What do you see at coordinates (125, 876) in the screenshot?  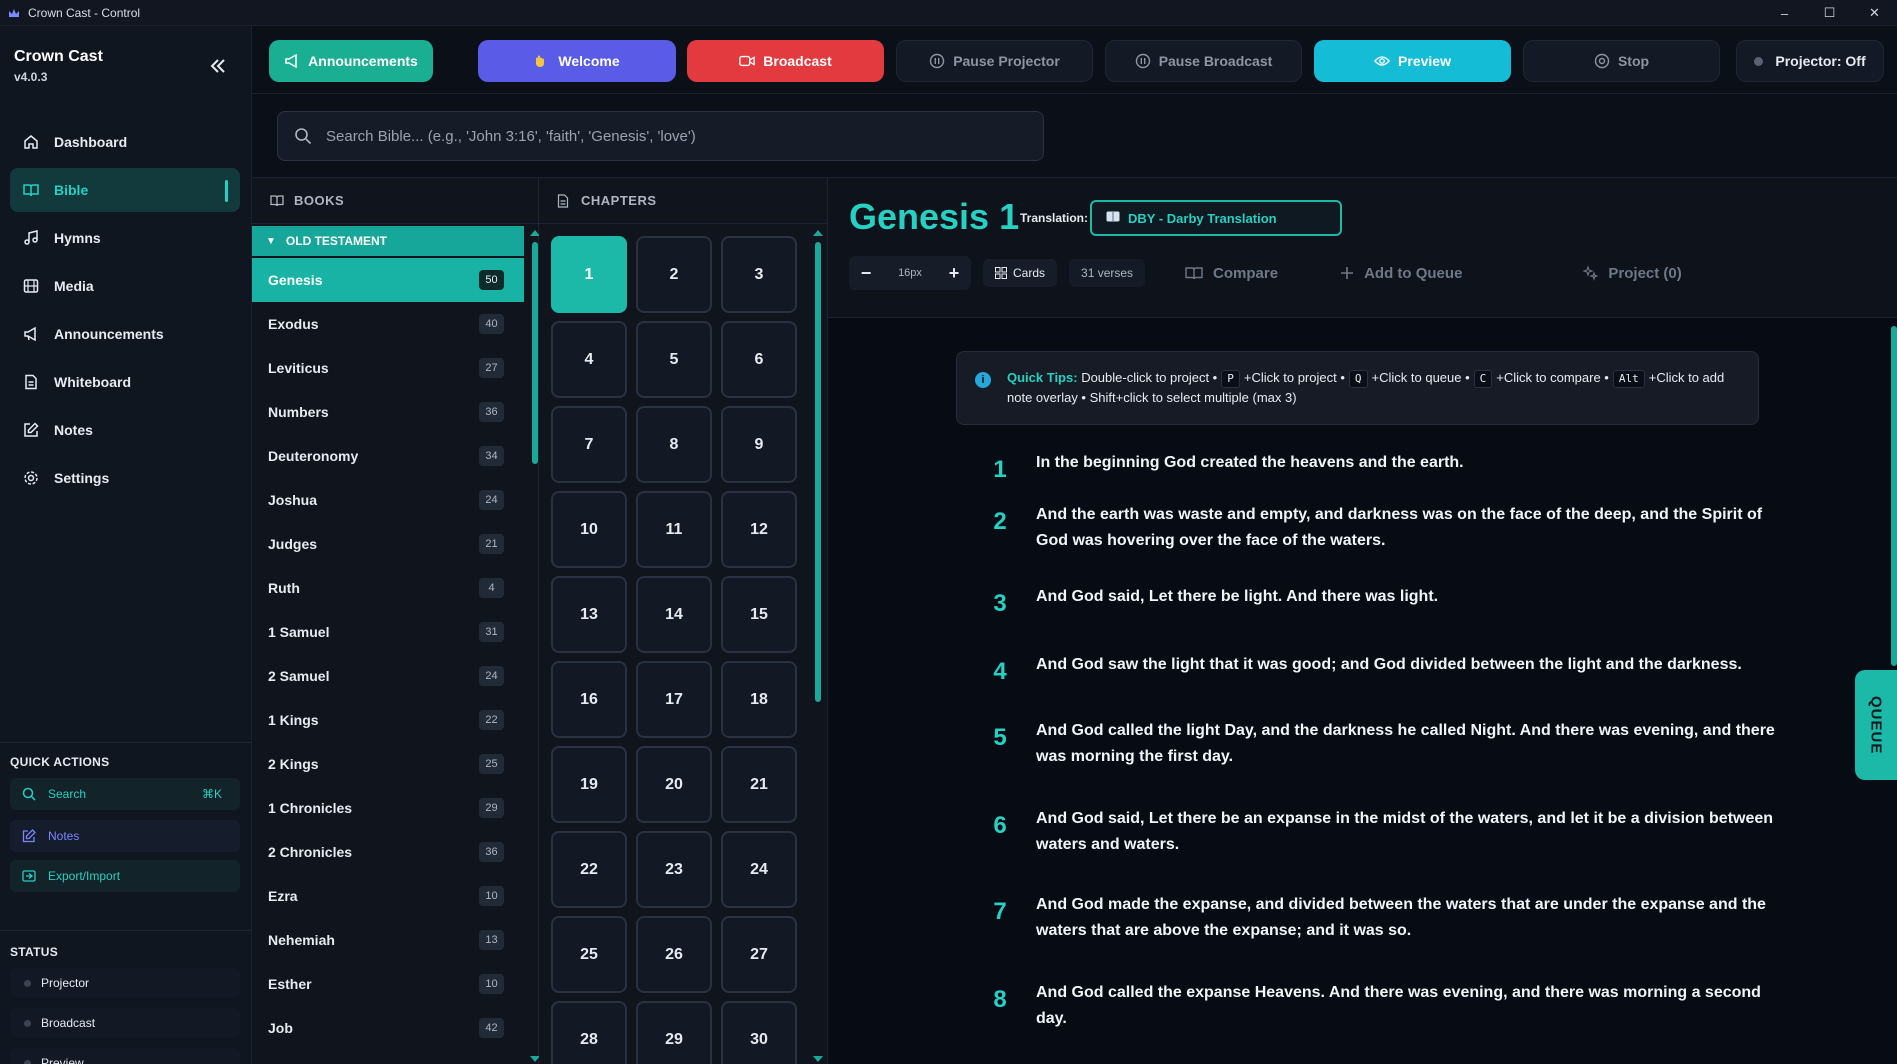 I see `export-import-button: Export/Import` at bounding box center [125, 876].